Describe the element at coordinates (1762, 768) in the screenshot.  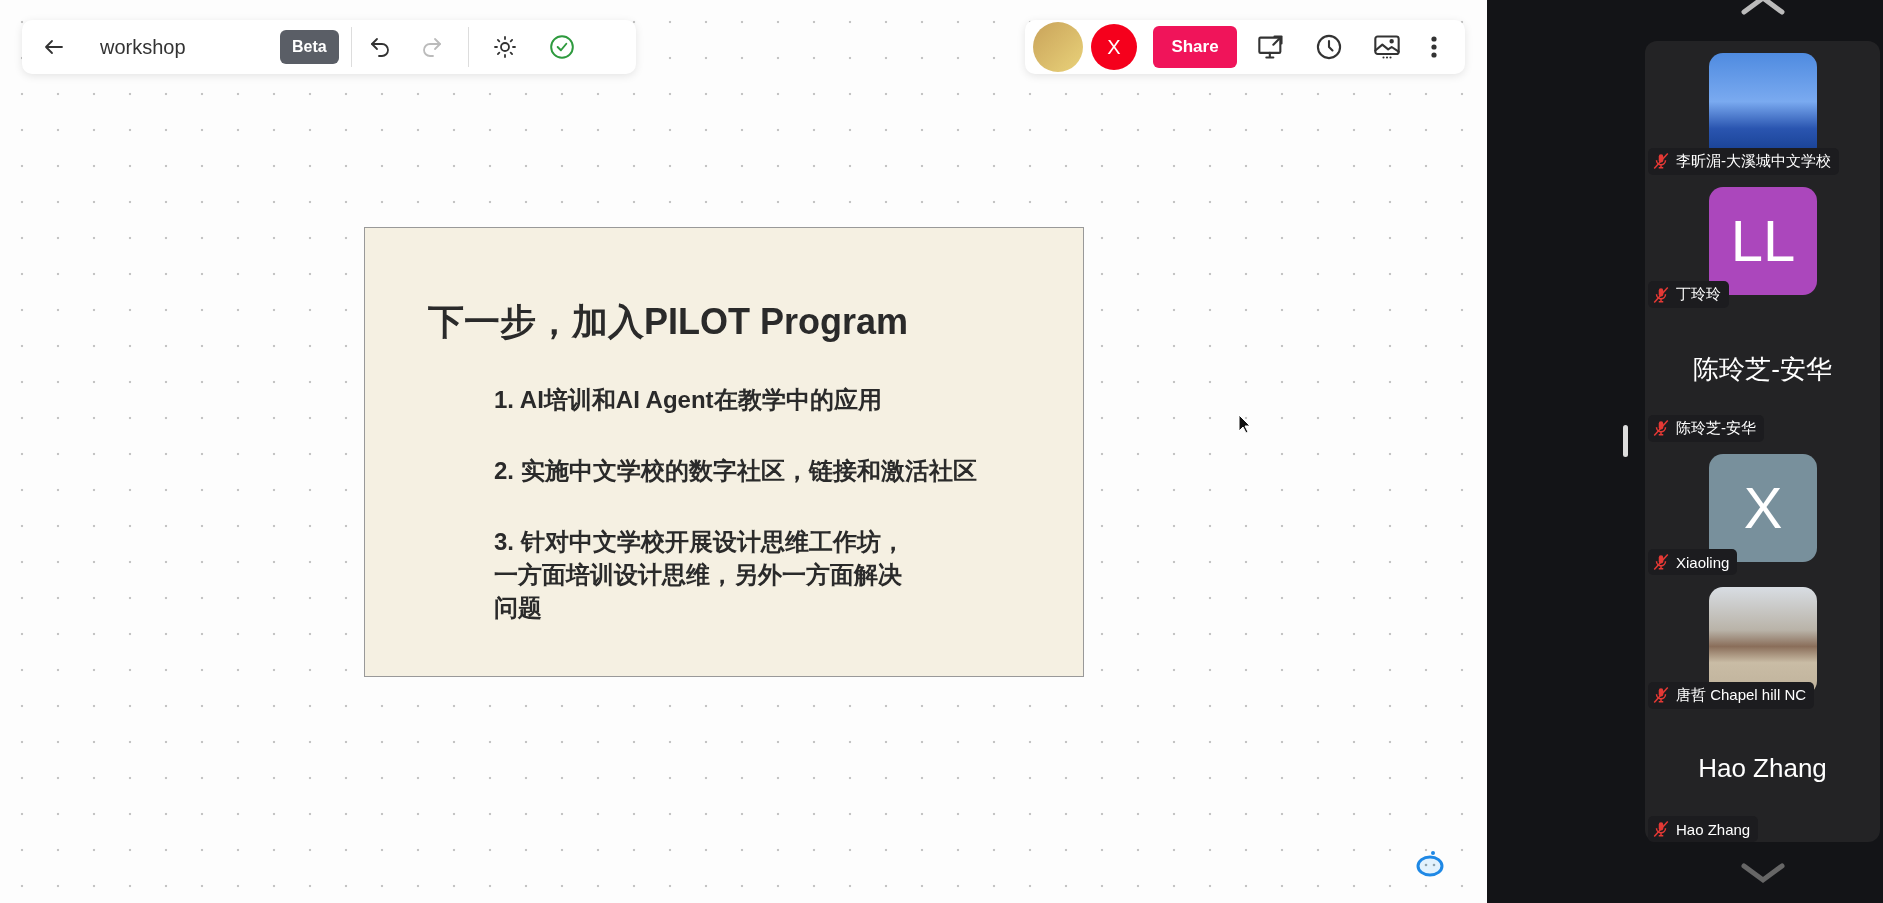
I see `participant-display-name: Hao Zhang` at that location.